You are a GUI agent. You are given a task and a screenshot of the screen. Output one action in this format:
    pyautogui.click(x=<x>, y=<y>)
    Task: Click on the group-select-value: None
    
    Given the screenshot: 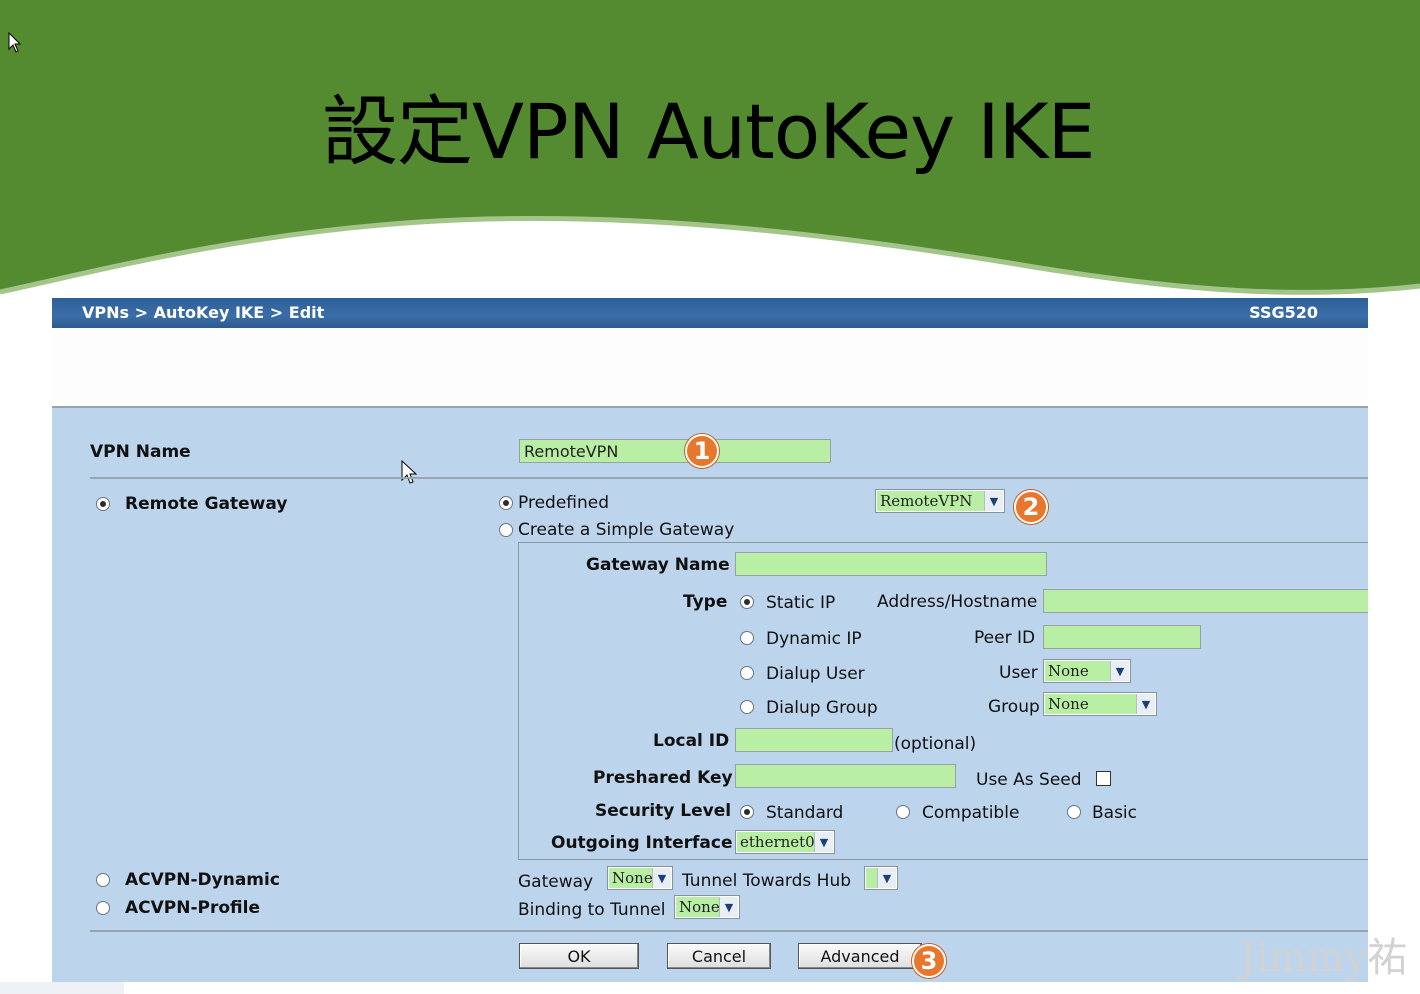 What is the action you would take?
    pyautogui.click(x=1090, y=704)
    